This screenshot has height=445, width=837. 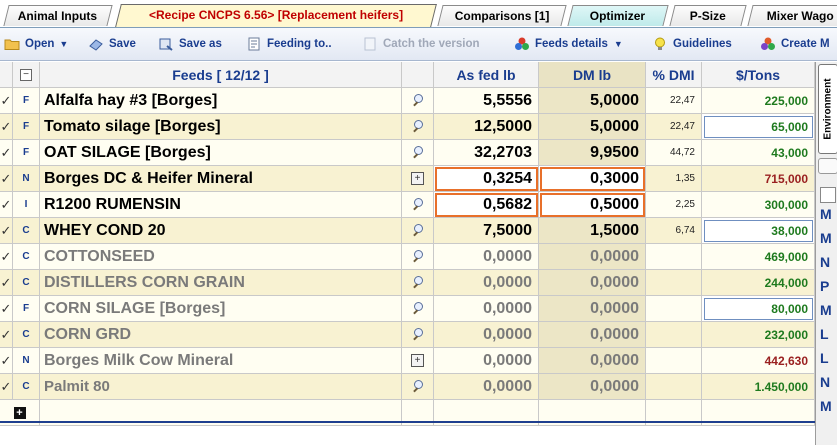 I want to click on tab-animal-inputs: Animal Inputs, so click(x=58, y=15).